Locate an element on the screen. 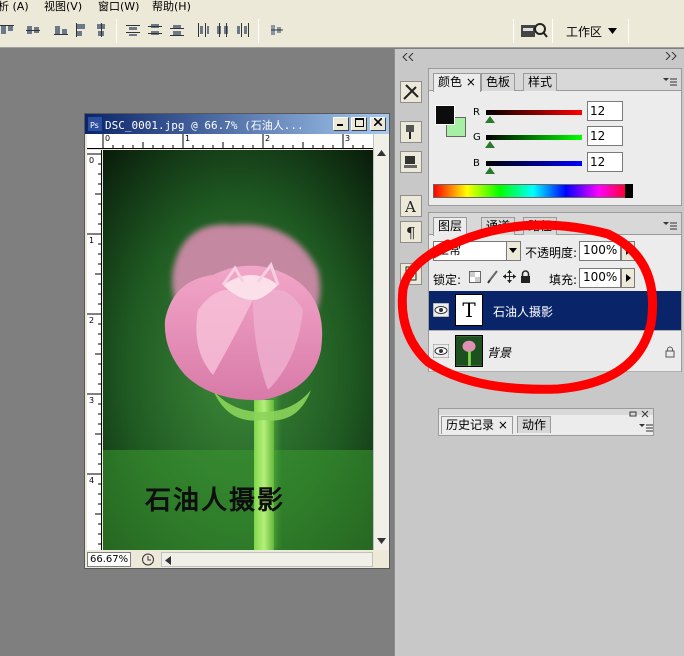 The width and height of the screenshot is (684, 656). scroll-down-icon is located at coordinates (381, 541).